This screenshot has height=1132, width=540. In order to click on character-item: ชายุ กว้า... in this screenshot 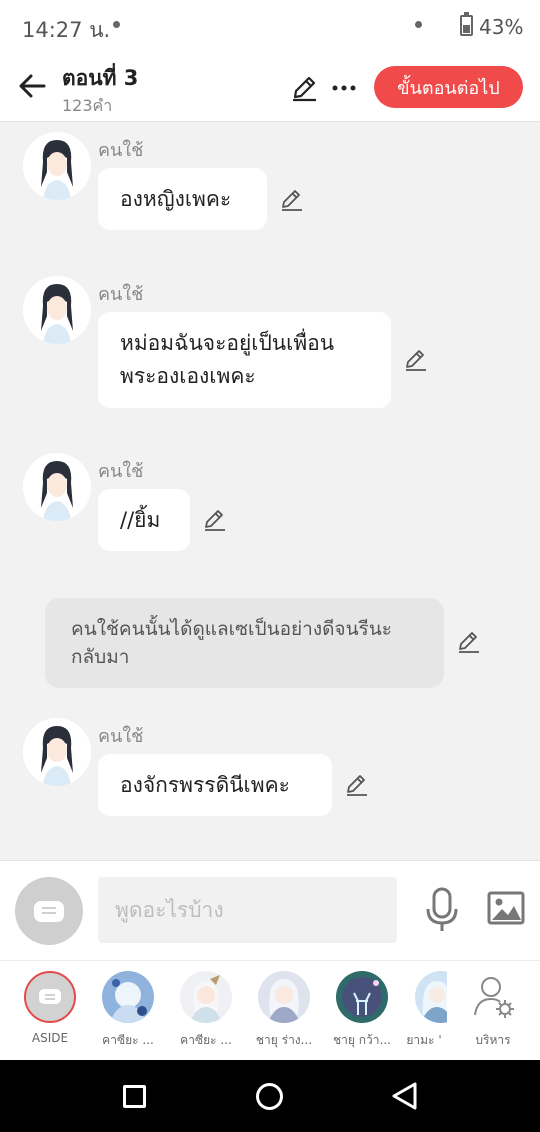, I will do `click(362, 1010)`.